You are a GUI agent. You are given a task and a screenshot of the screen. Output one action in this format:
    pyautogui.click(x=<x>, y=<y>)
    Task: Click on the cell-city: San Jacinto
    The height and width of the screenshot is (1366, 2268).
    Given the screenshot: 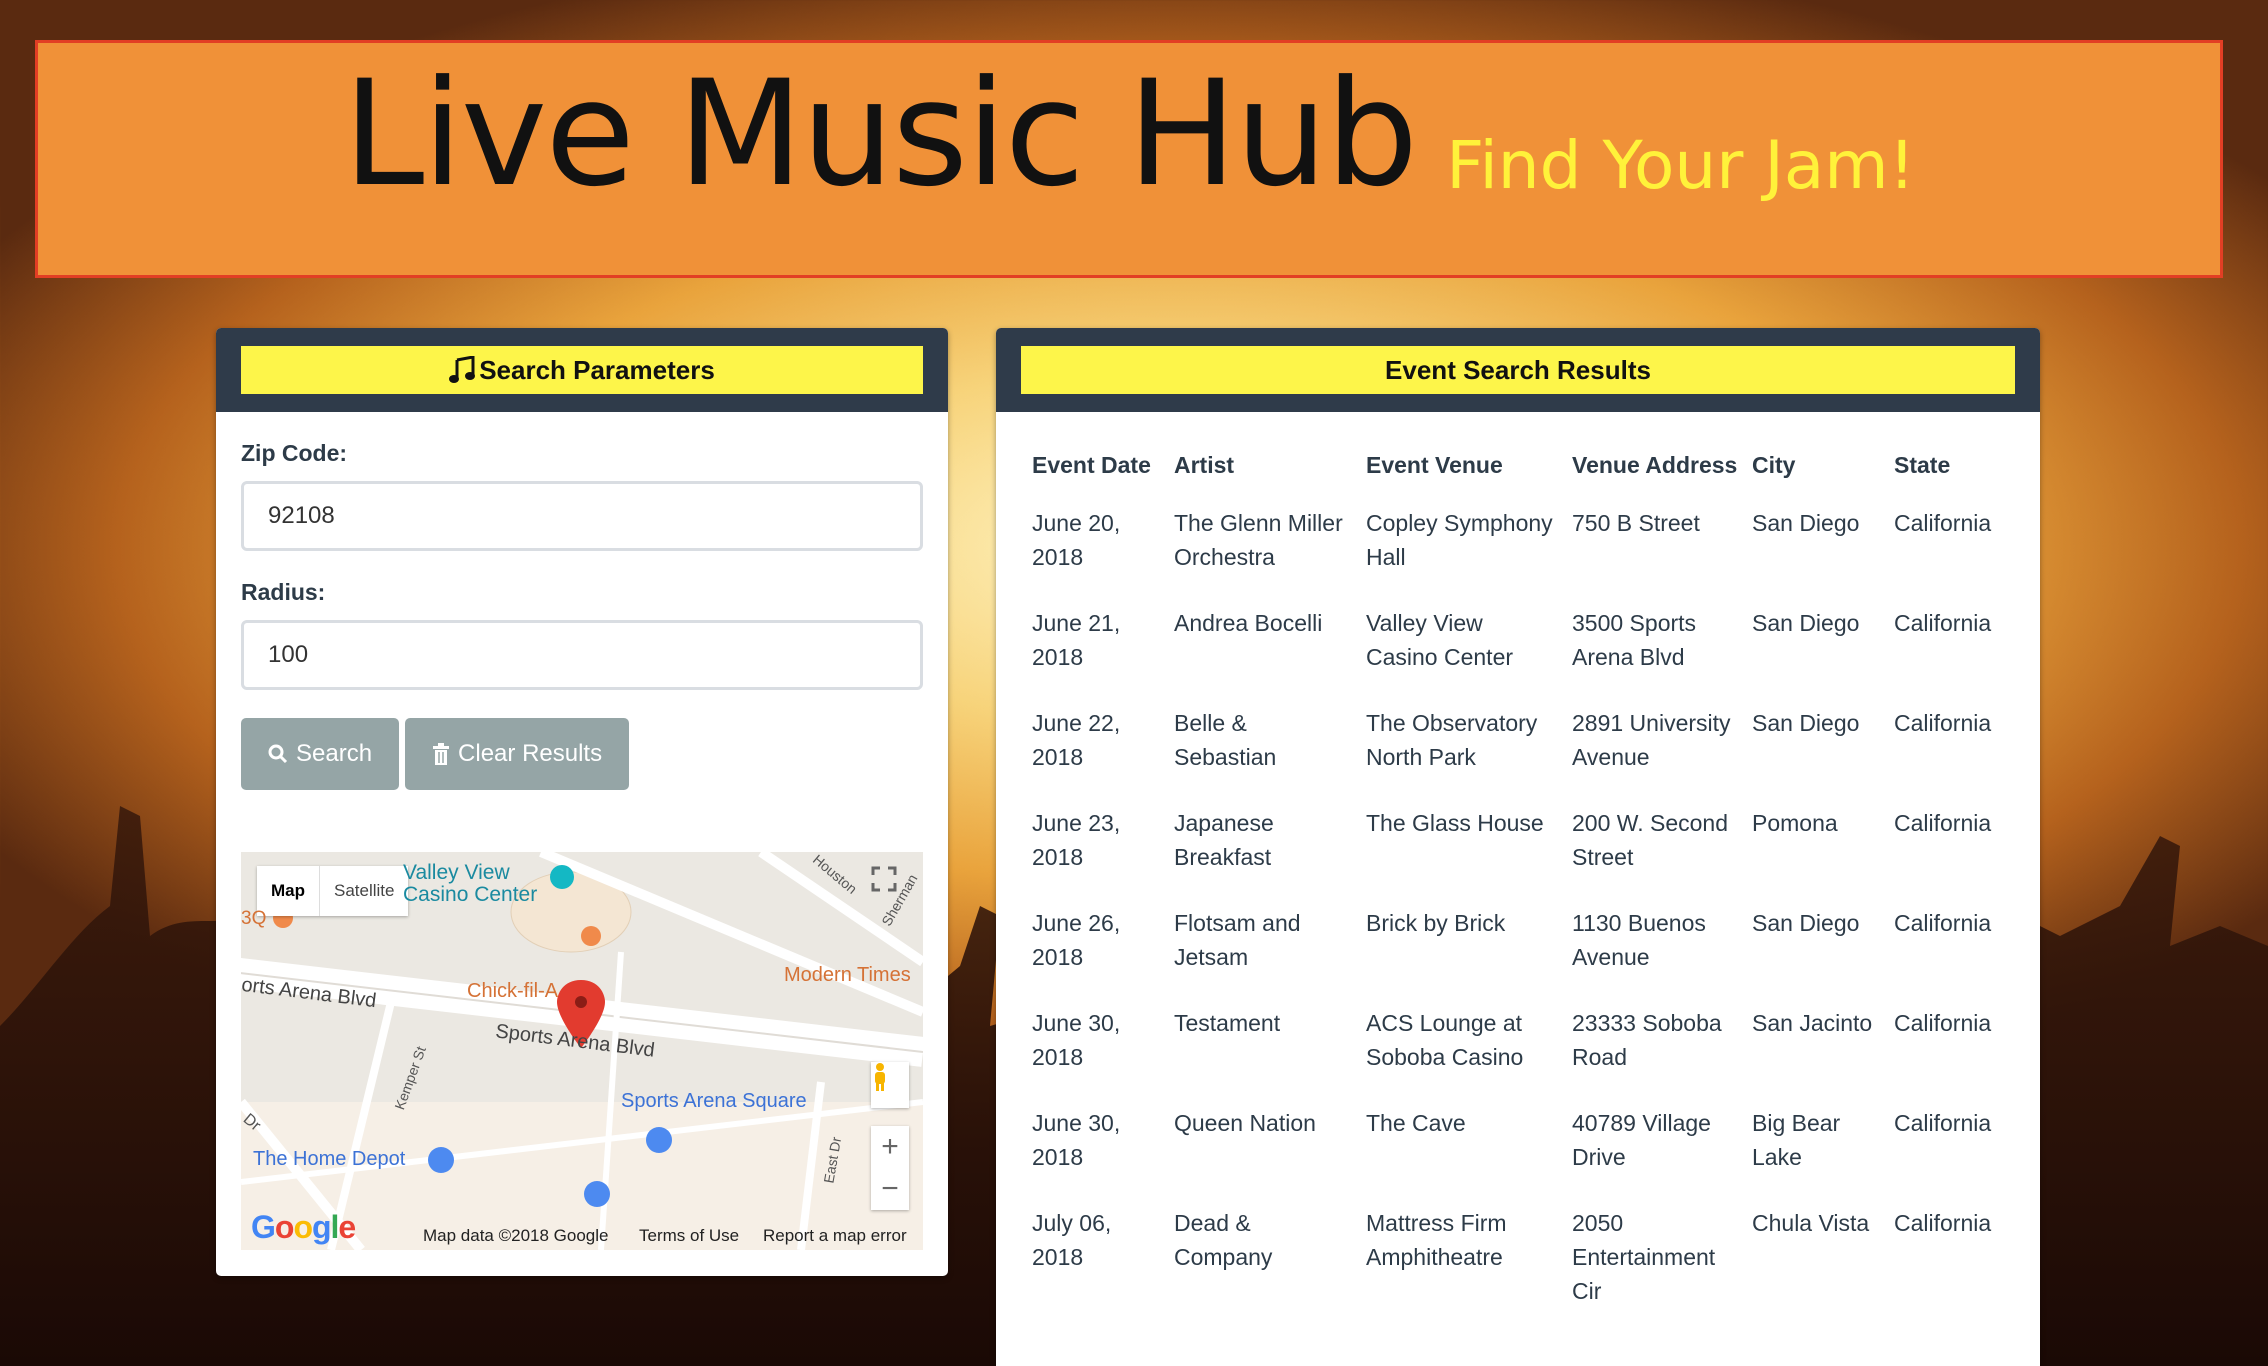 What is the action you would take?
    pyautogui.click(x=1812, y=1023)
    